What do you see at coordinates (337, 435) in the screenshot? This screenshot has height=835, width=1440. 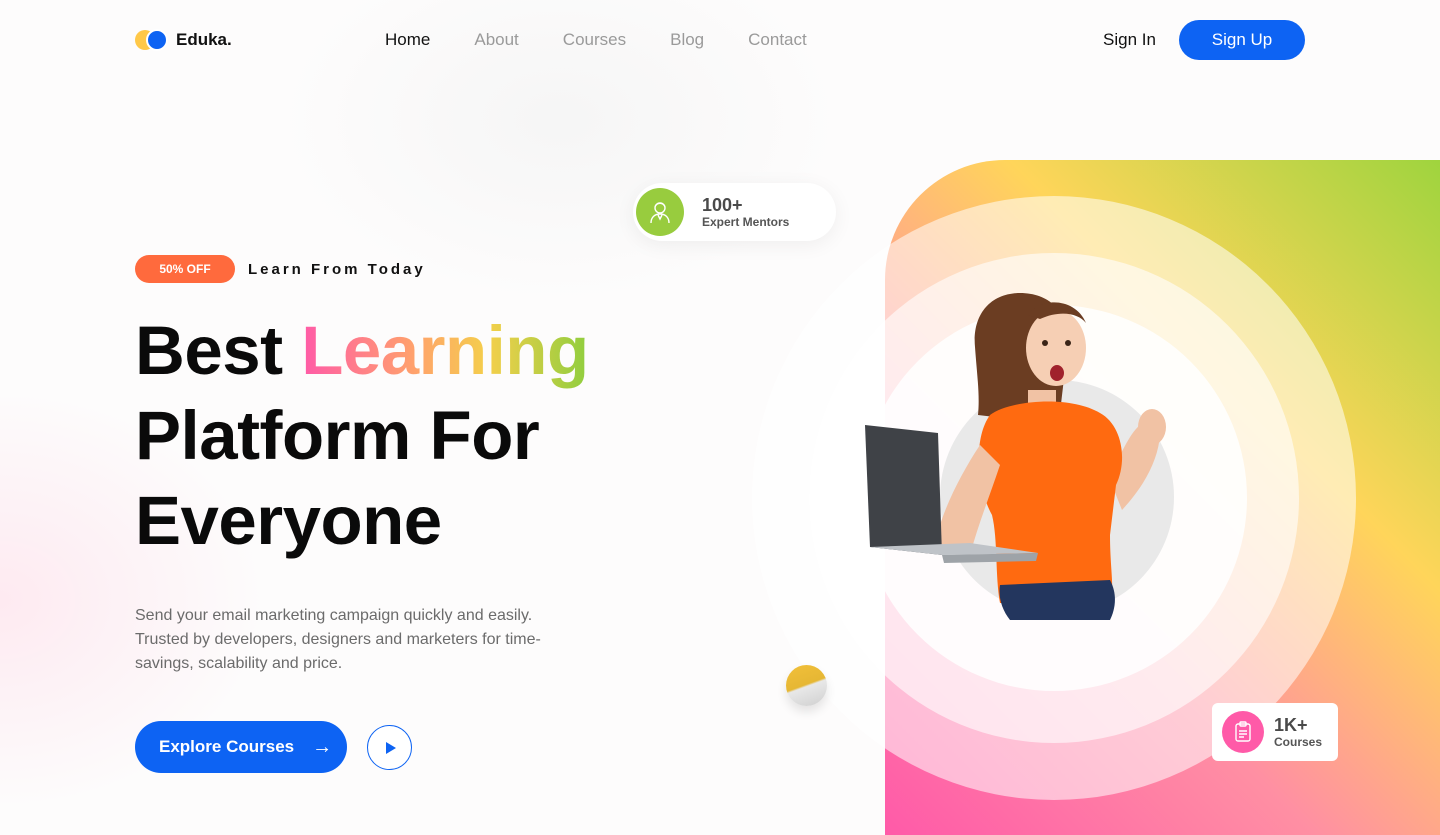 I see `headline-line-2: Platform For` at bounding box center [337, 435].